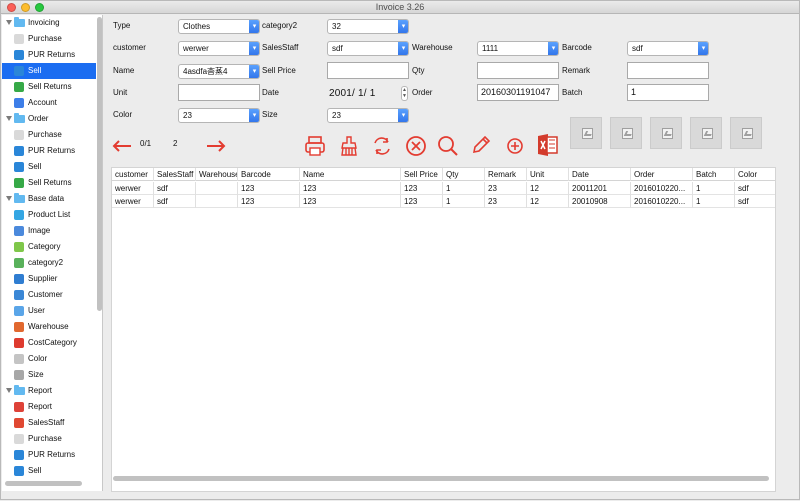 This screenshot has height=501, width=800. What do you see at coordinates (217, 174) in the screenshot?
I see `column-header: Warehouse` at bounding box center [217, 174].